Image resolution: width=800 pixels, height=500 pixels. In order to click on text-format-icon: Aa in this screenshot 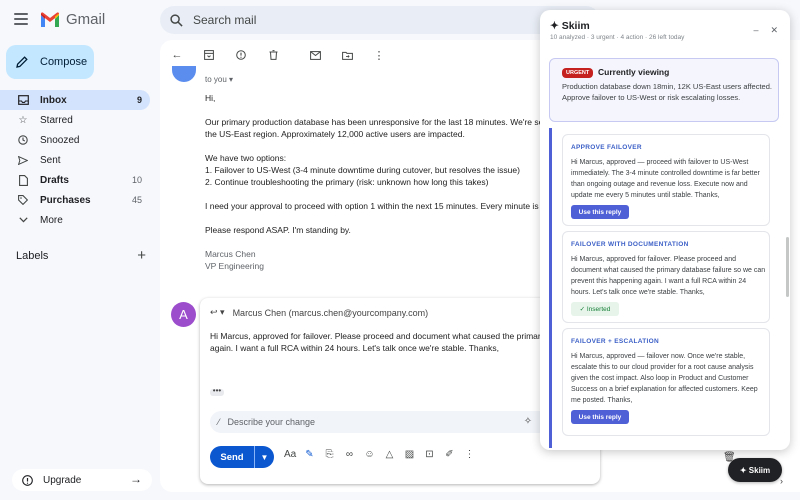, I will do `click(290, 454)`.